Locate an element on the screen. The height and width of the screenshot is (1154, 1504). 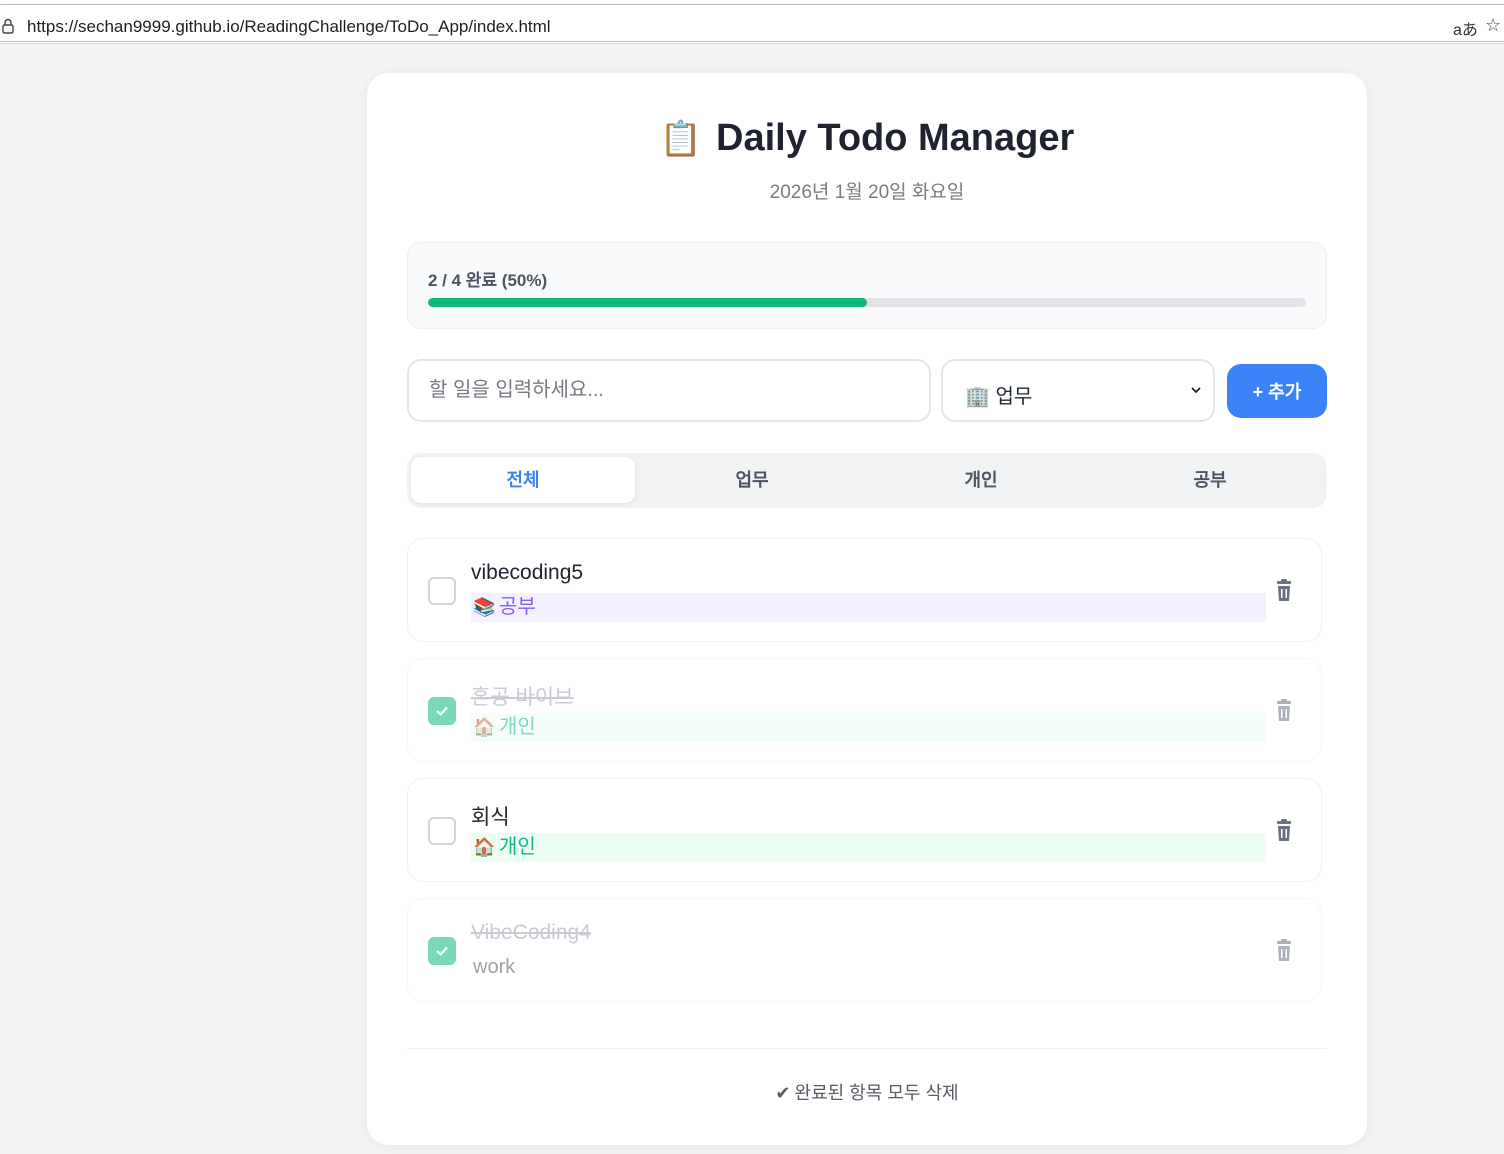
todo-item: 회식 🏠 개인 is located at coordinates (864, 830).